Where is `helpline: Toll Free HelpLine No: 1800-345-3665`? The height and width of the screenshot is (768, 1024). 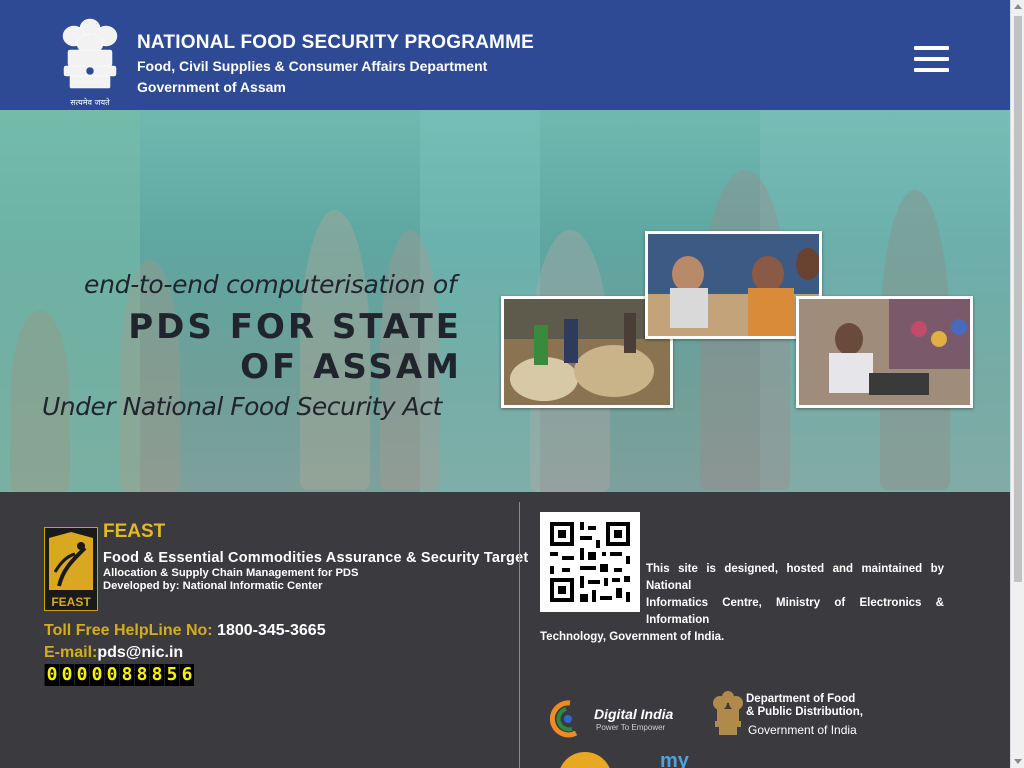 helpline: Toll Free HelpLine No: 1800-345-3665 is located at coordinates (185, 631).